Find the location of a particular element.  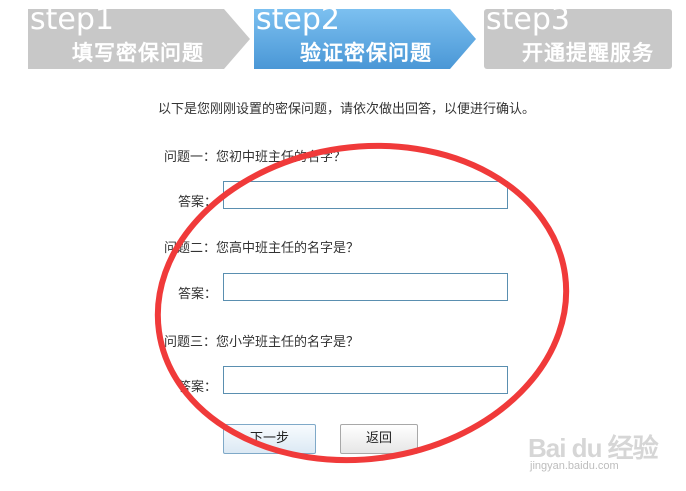

next-step-button: 下一步 is located at coordinates (269, 439).